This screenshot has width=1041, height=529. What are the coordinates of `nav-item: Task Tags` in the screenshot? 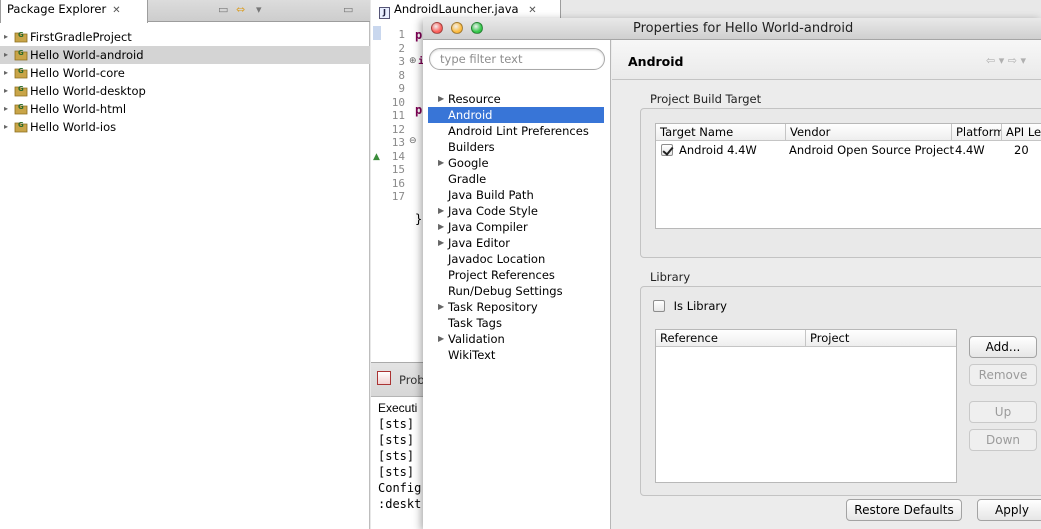 It's located at (516, 323).